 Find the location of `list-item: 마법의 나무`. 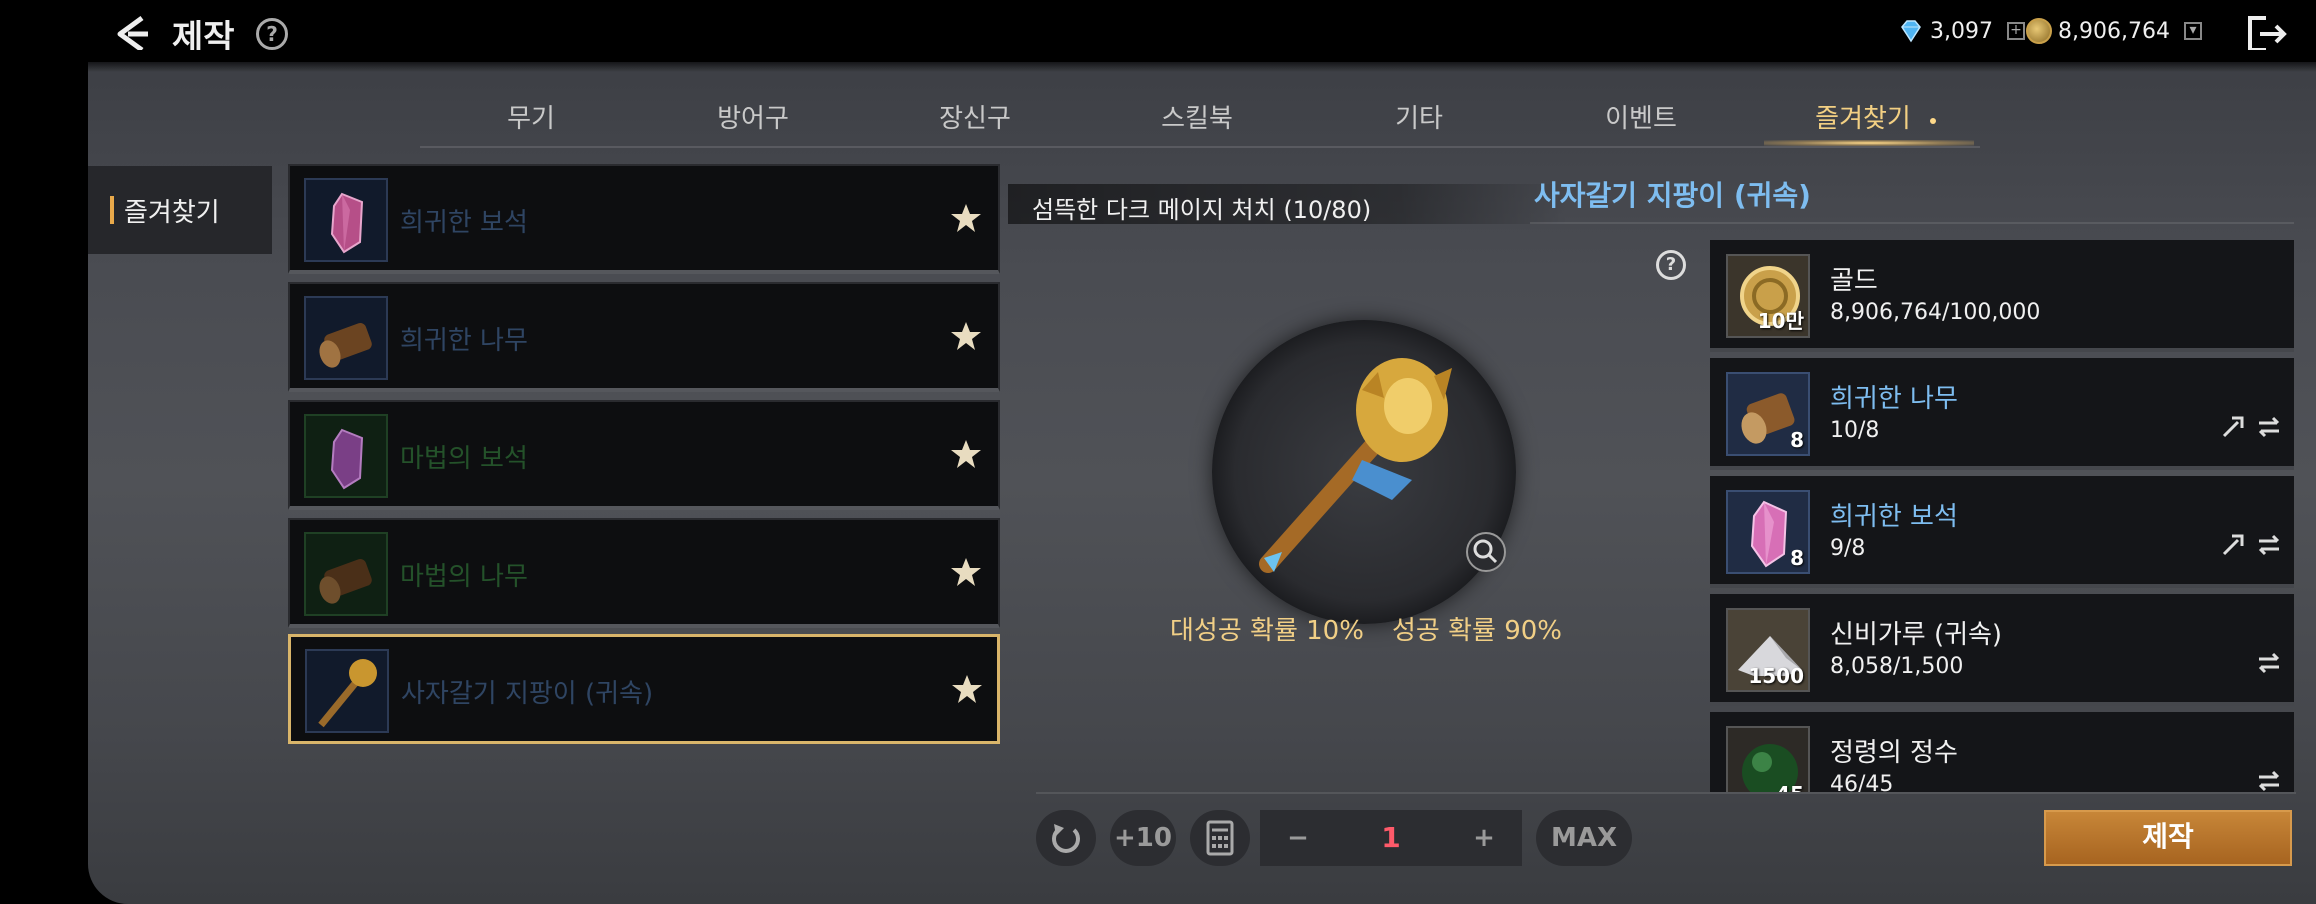

list-item: 마법의 나무 is located at coordinates (644, 573).